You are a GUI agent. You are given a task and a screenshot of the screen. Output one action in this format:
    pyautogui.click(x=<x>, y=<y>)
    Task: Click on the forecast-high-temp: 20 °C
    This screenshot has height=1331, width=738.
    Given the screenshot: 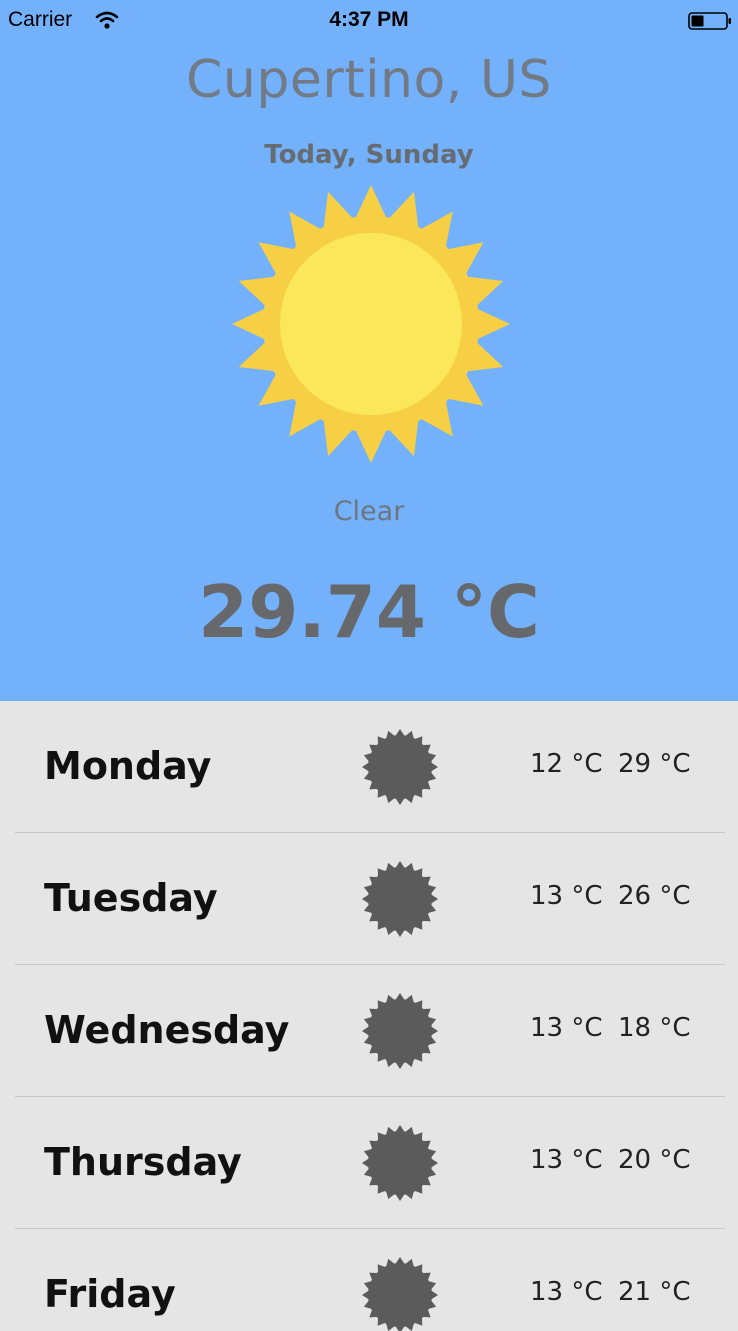 What is the action you would take?
    pyautogui.click(x=654, y=1160)
    